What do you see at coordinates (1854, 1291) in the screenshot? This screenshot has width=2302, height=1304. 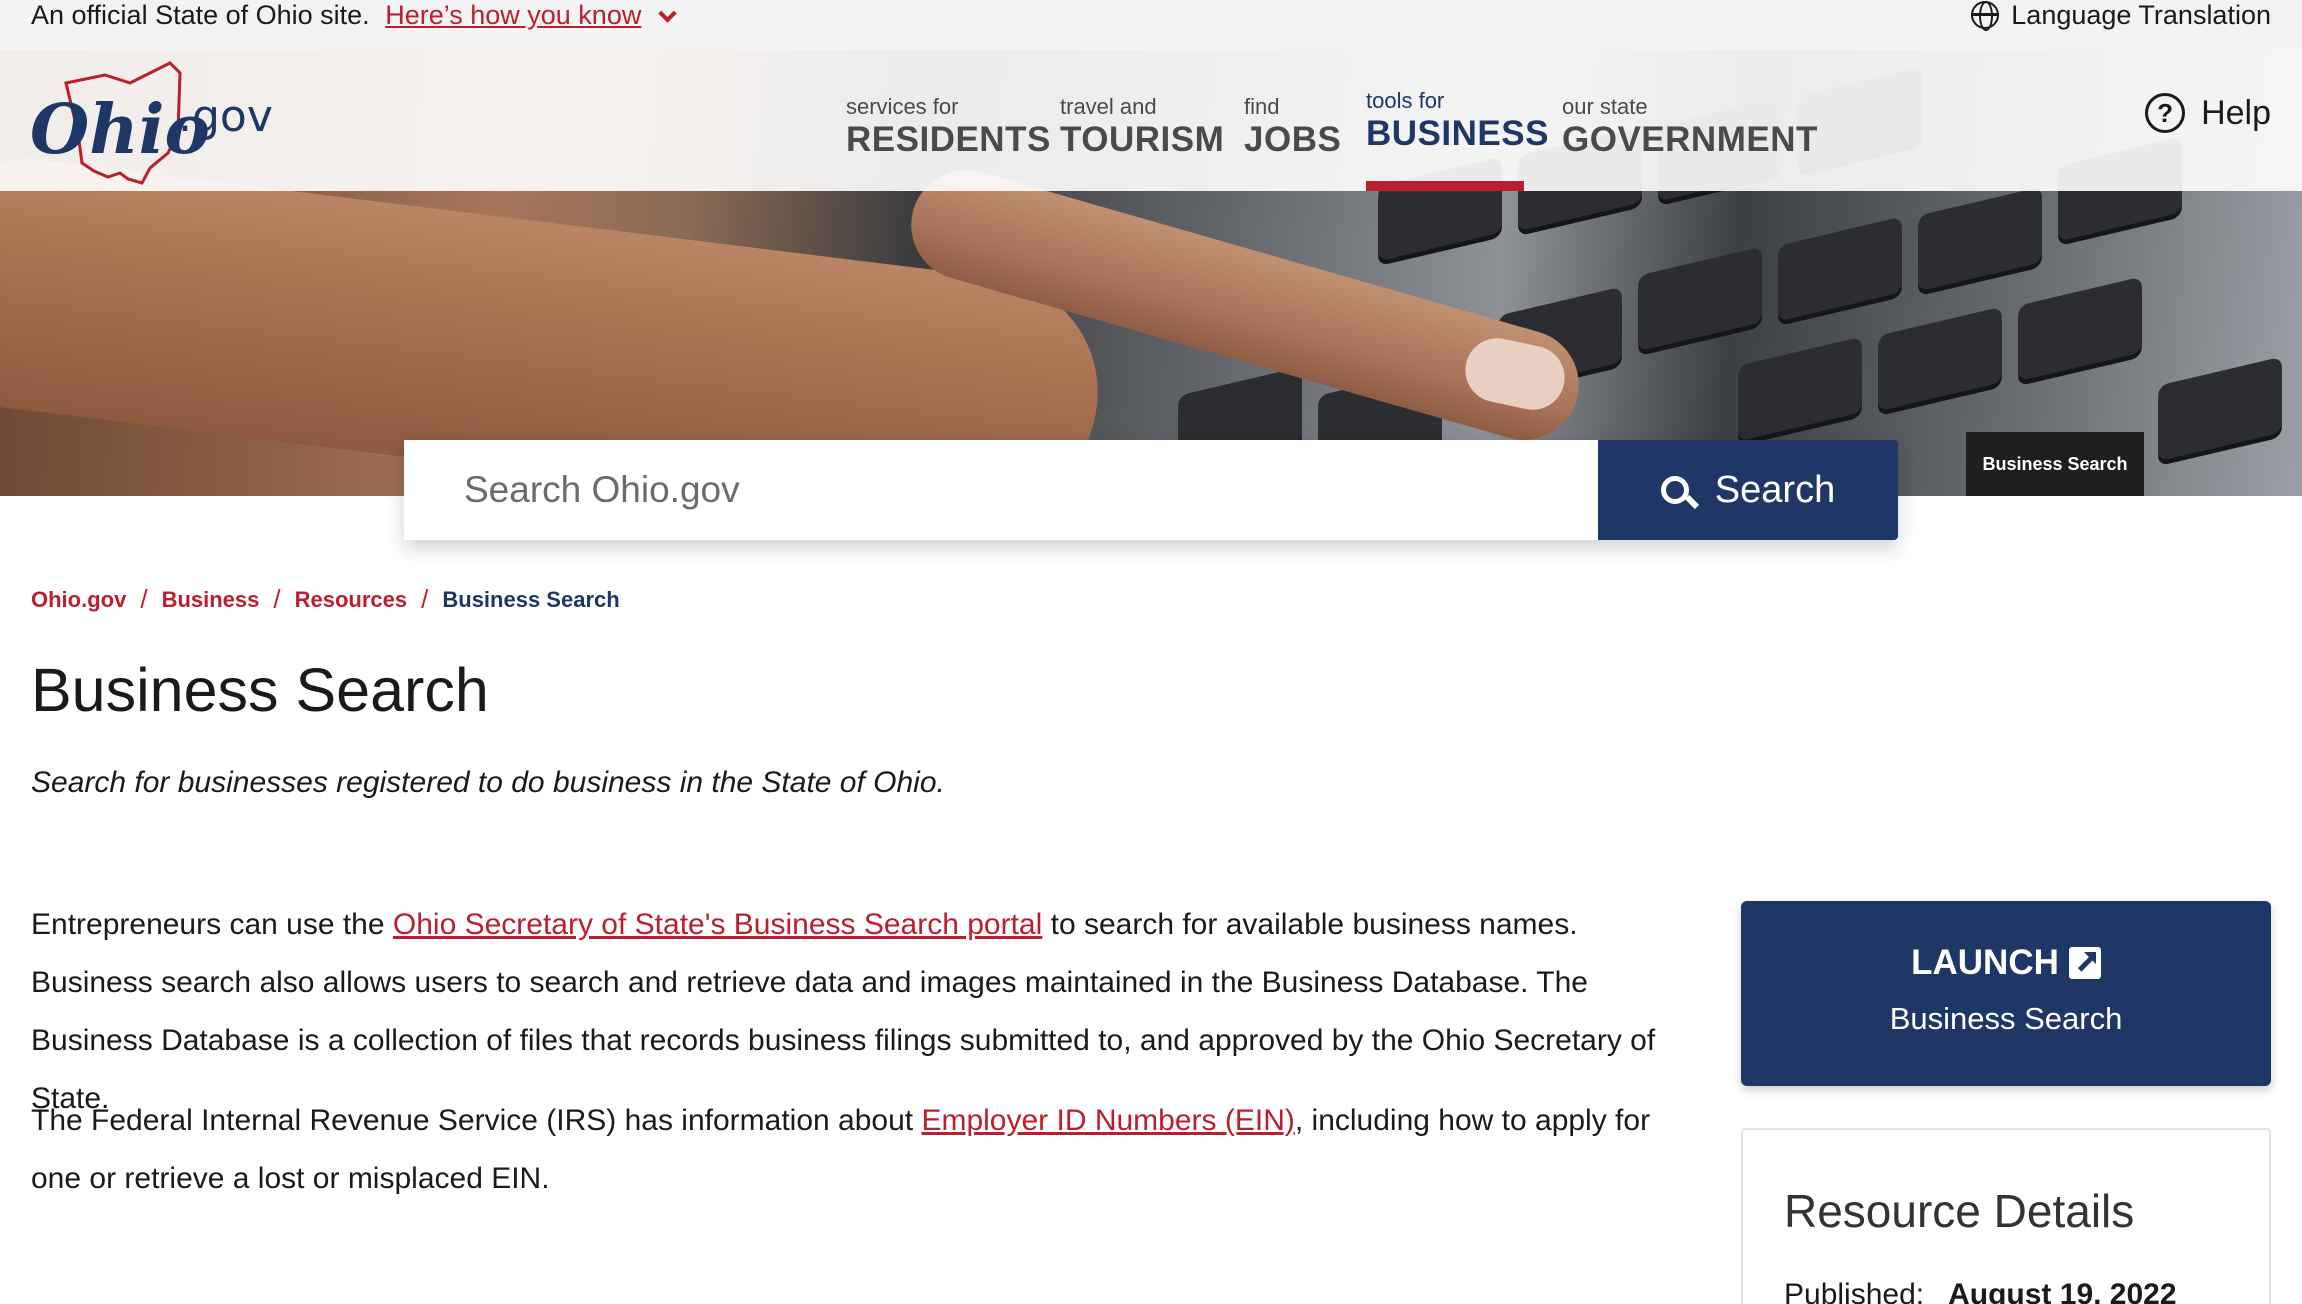 I see `published-label: Published:` at bounding box center [1854, 1291].